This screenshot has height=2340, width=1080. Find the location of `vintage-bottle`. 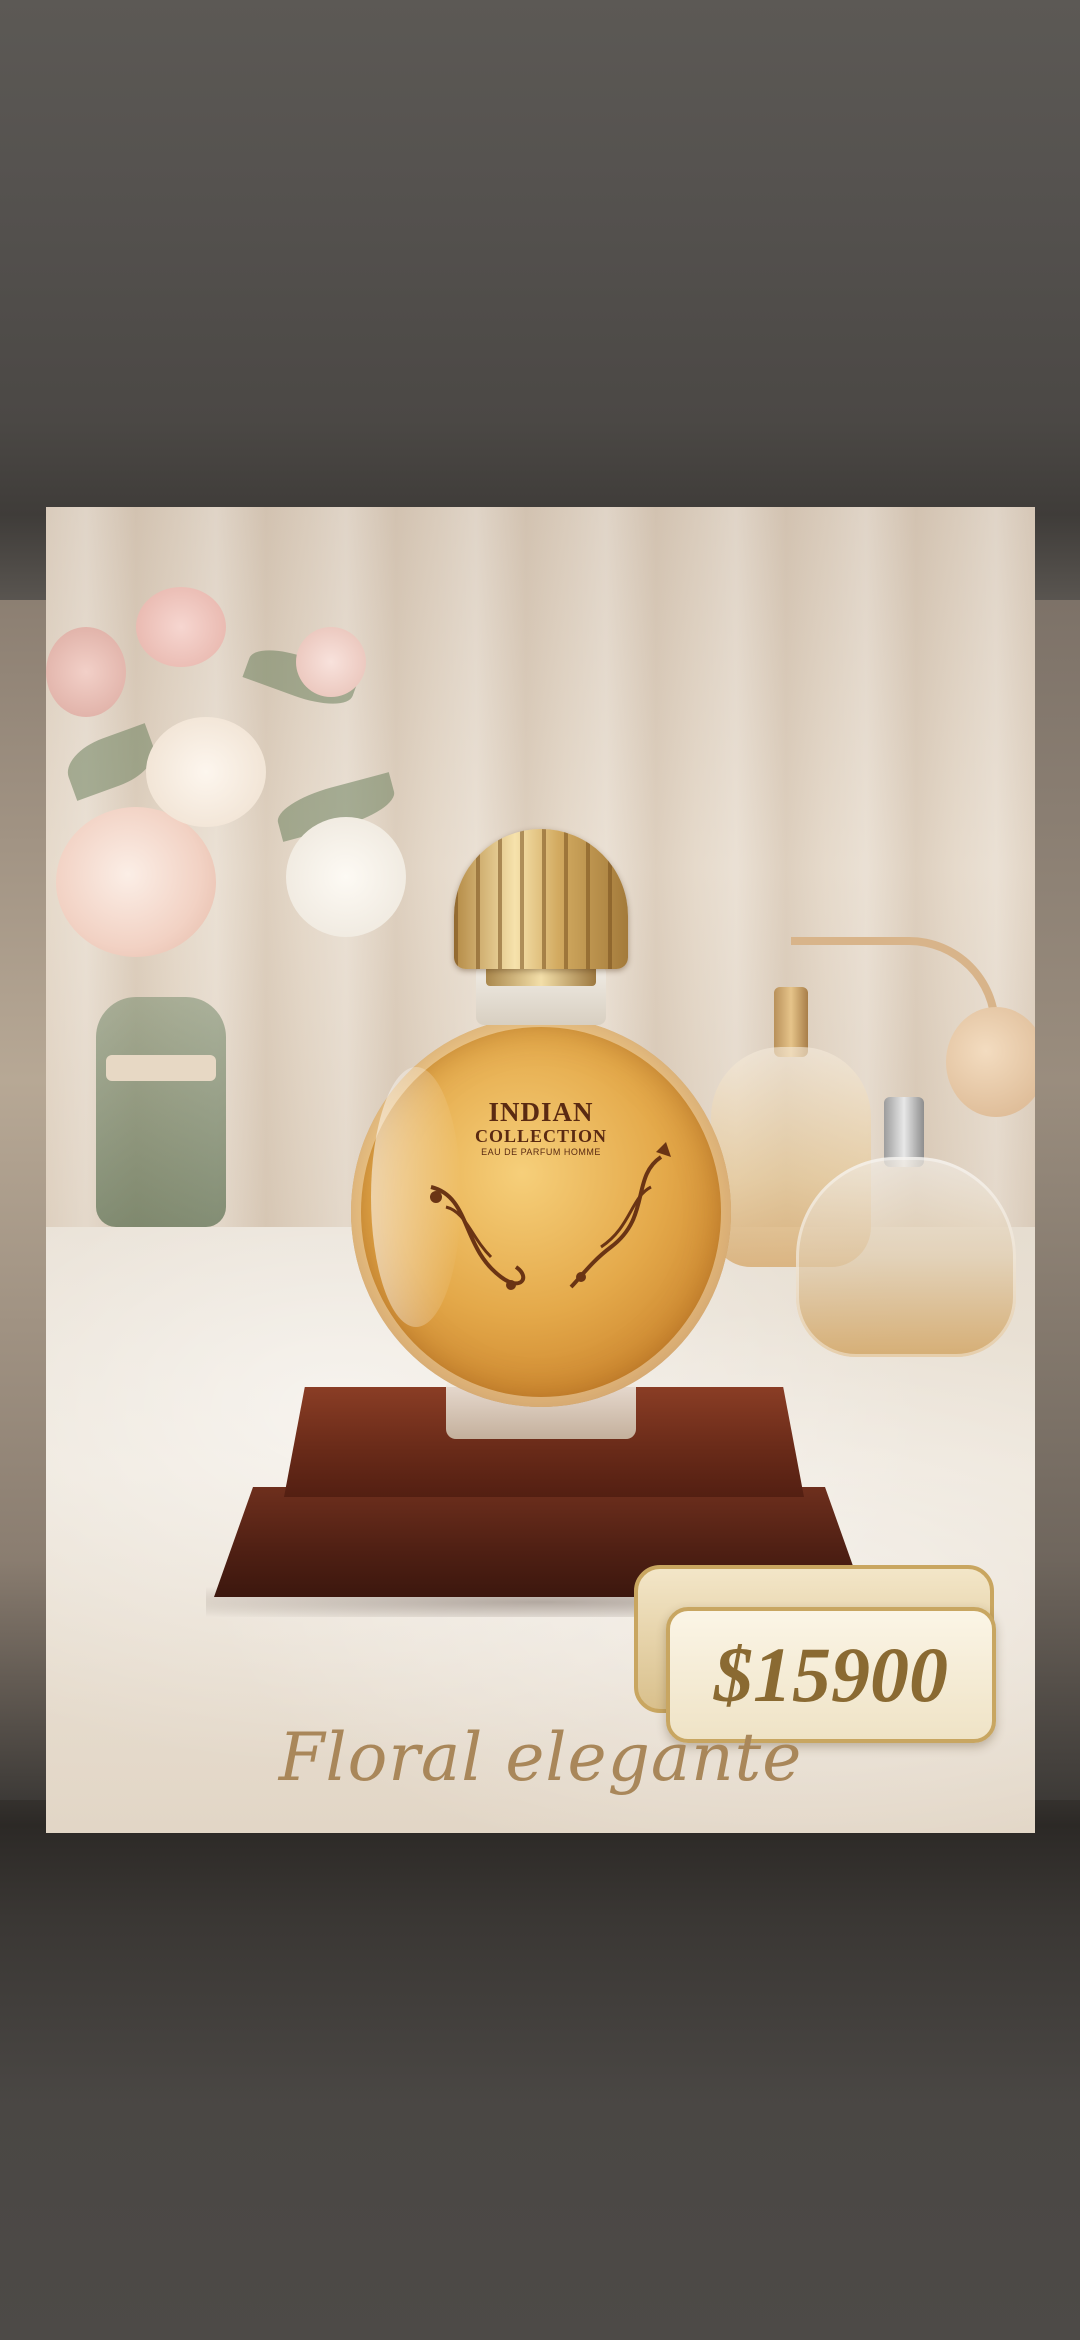

vintage-bottle is located at coordinates (906, 1257).